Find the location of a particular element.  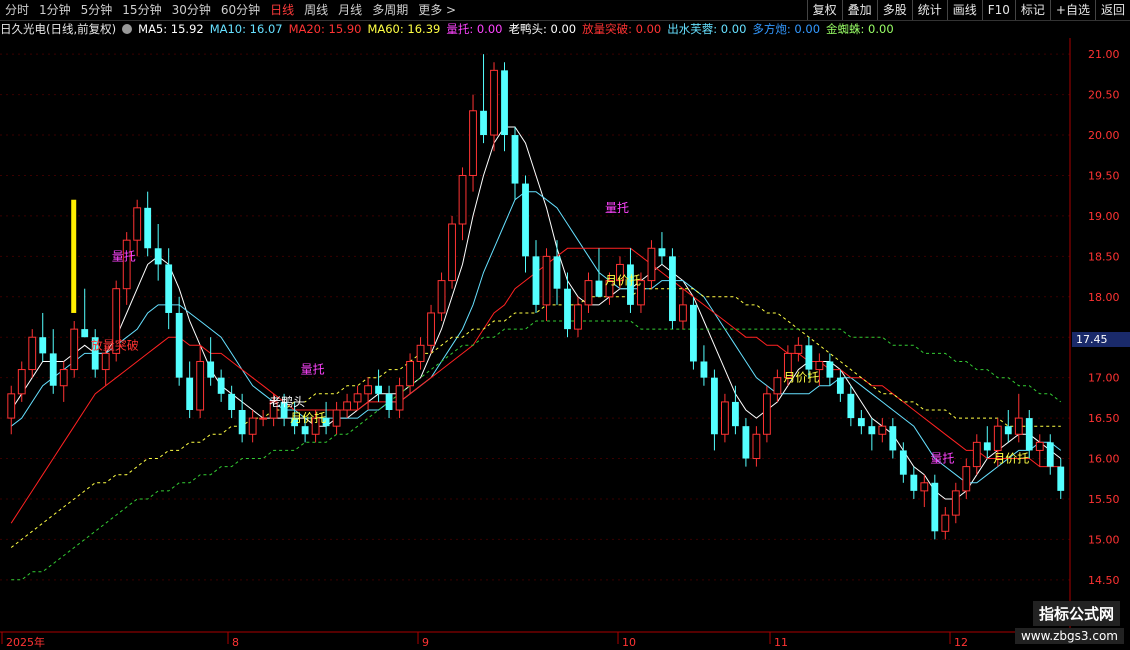

tab-period-4: 30分钟 is located at coordinates (191, 10).